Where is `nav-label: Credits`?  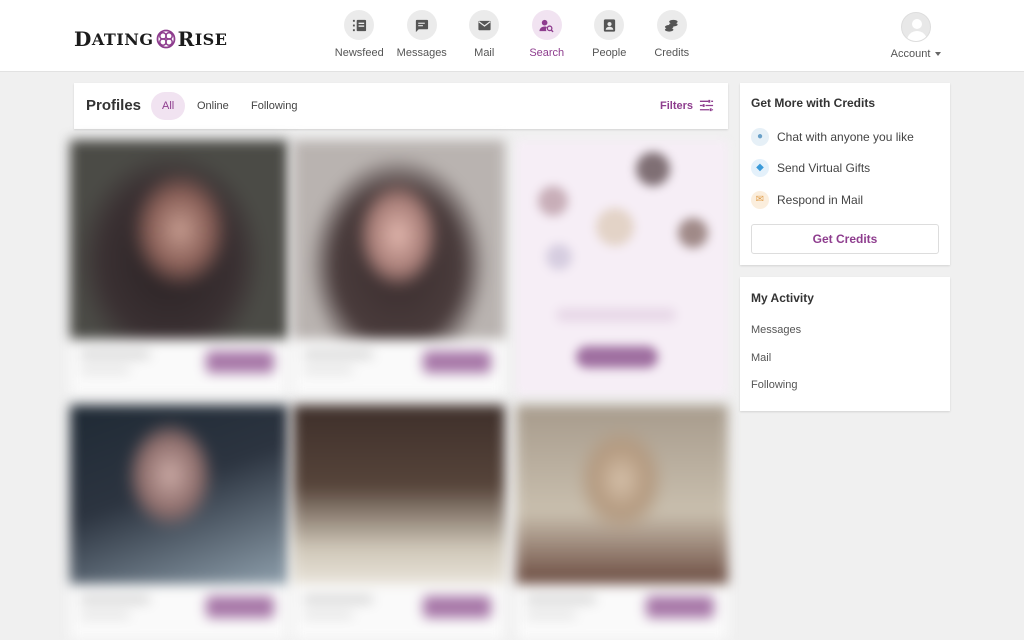
nav-label: Credits is located at coordinates (672, 53).